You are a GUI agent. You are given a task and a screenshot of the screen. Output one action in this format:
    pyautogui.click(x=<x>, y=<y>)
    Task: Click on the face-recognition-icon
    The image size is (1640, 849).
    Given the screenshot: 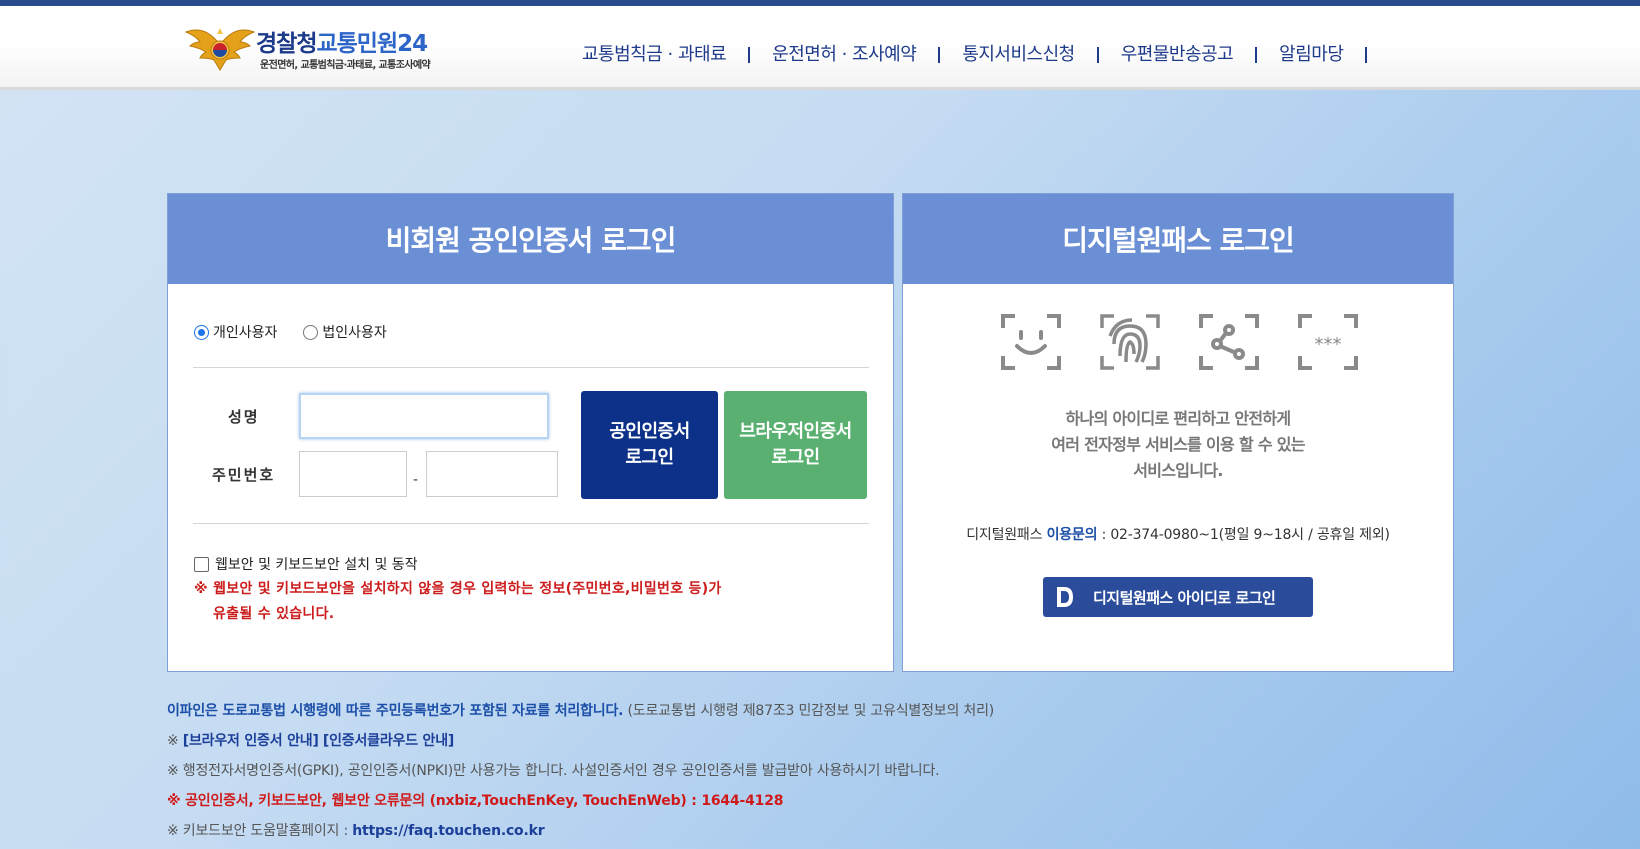 What is the action you would take?
    pyautogui.click(x=1031, y=342)
    